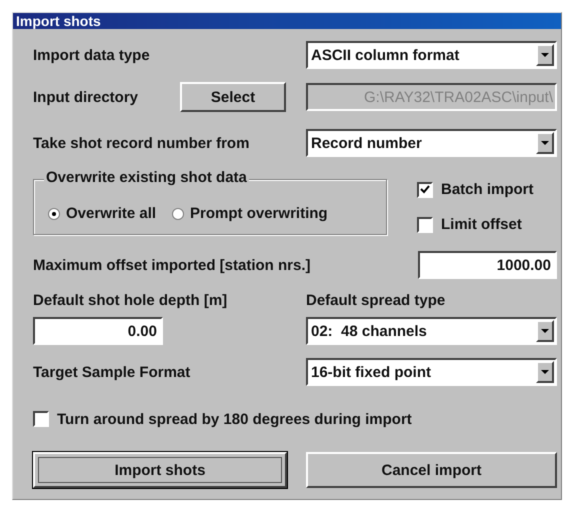  I want to click on dialog-button: Import shots, so click(160, 470).